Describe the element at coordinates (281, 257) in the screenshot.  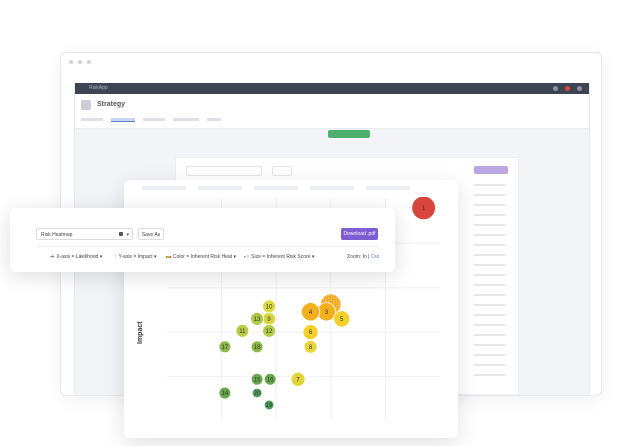
I see `size-selector-label: Size = Inherent Risk Score` at that location.